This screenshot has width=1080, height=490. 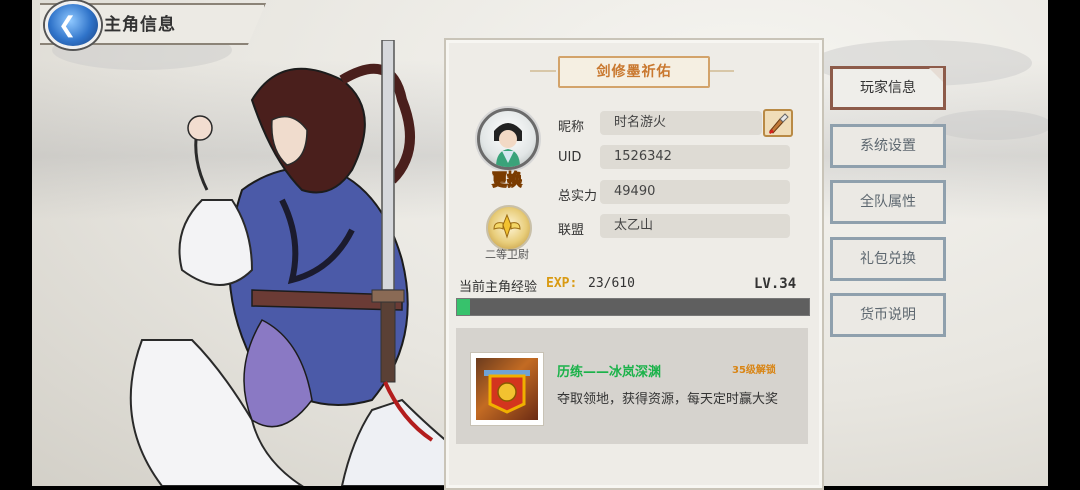 I want to click on edit-nickname-button, so click(x=778, y=123).